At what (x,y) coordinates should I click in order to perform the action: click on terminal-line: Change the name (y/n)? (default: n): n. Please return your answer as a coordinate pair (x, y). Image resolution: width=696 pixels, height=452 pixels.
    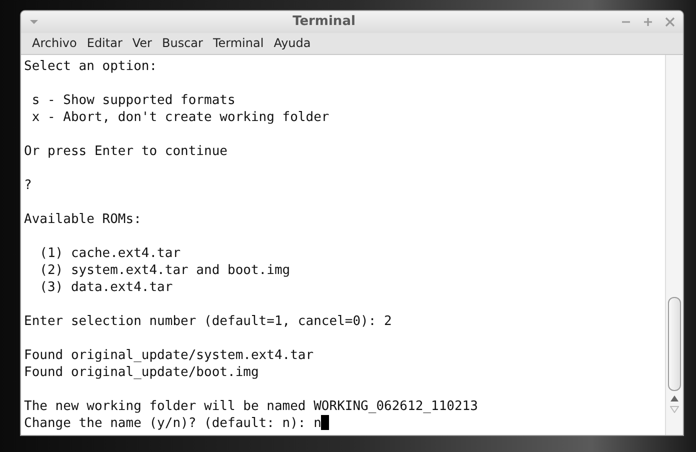
    Looking at the image, I should click on (343, 423).